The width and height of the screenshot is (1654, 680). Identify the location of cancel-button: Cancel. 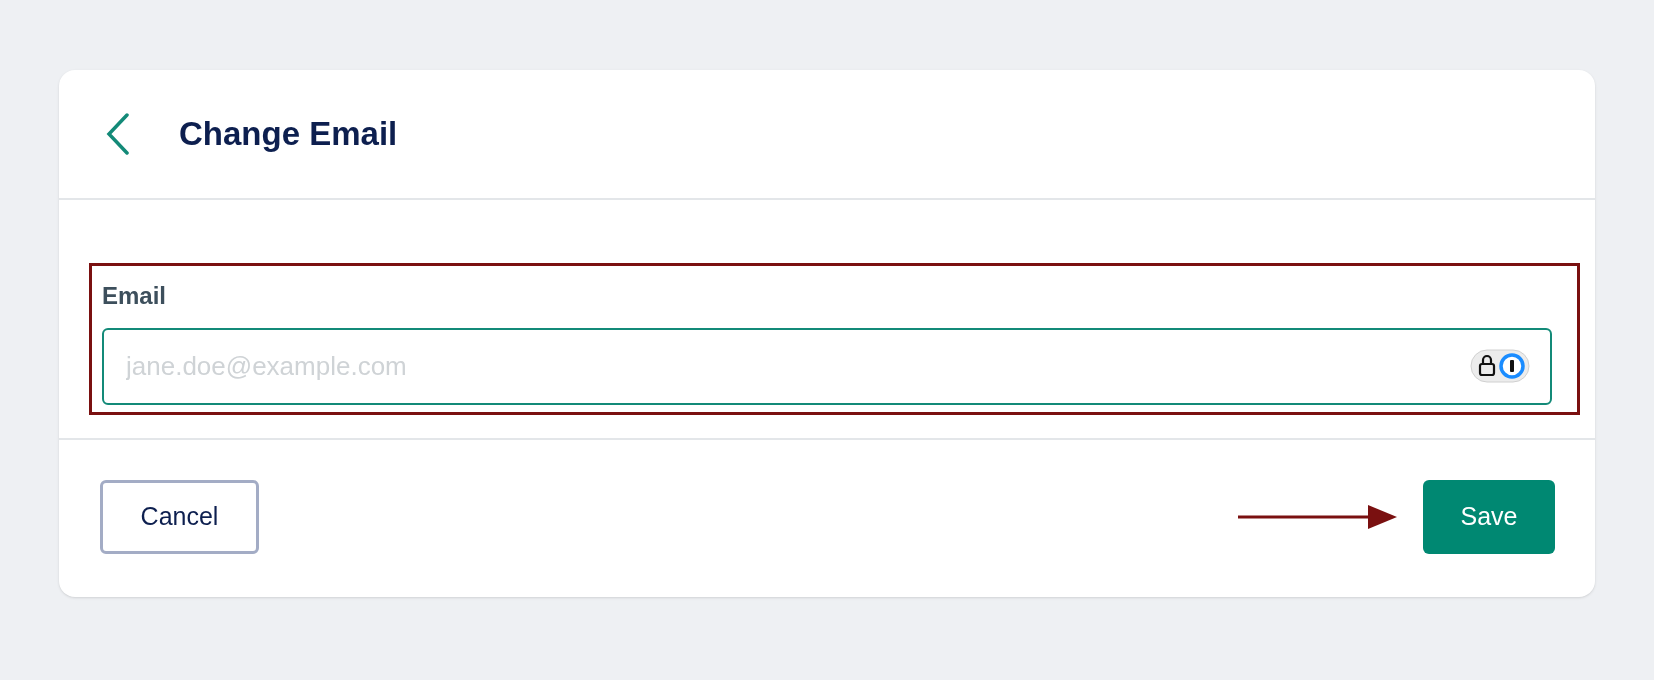
(179, 517).